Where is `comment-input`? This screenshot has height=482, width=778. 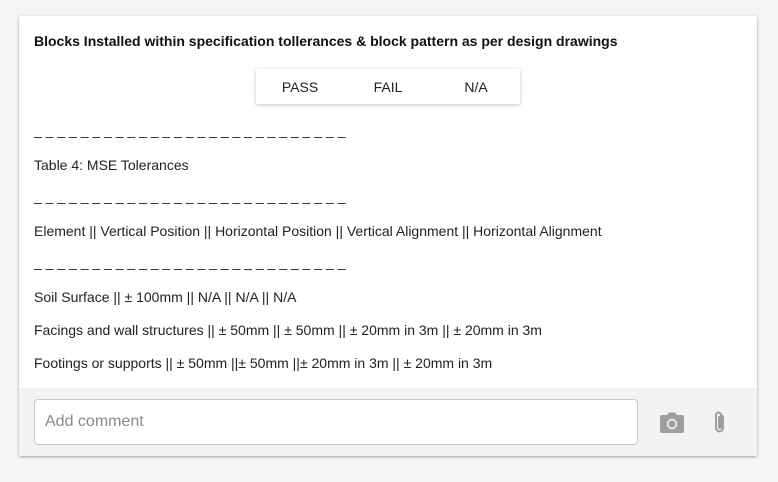
comment-input is located at coordinates (336, 422).